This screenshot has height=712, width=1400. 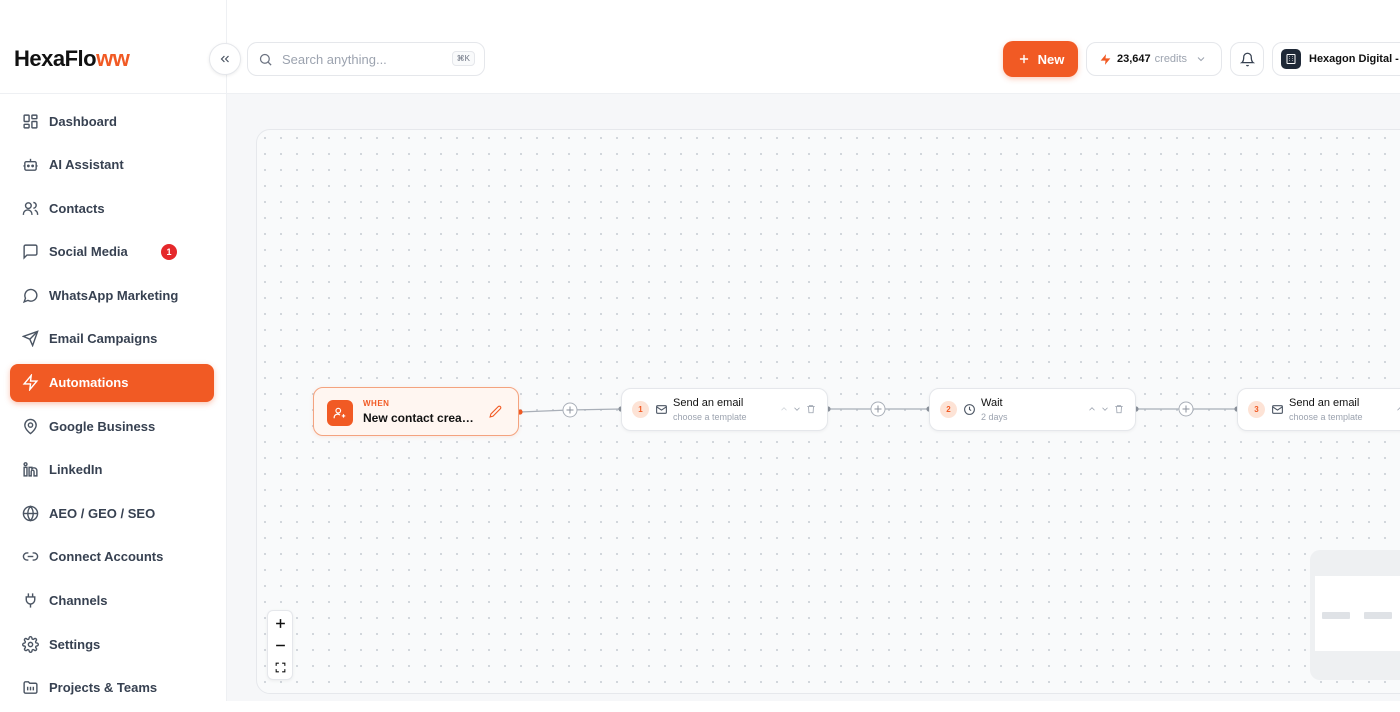 I want to click on sidebar-item-email-campaigns: Email Campaigns, so click(x=112, y=339).